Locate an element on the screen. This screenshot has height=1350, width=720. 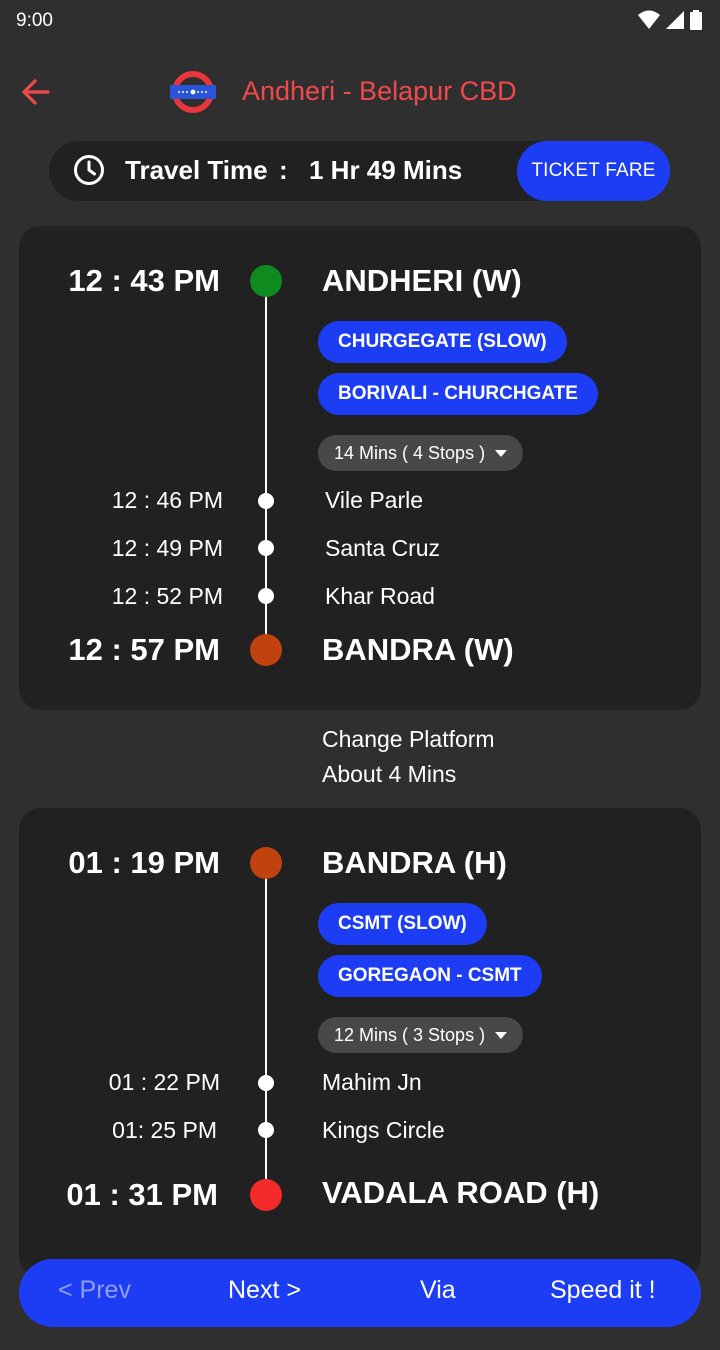
travel-time-label: Travel Time is located at coordinates (196, 170).